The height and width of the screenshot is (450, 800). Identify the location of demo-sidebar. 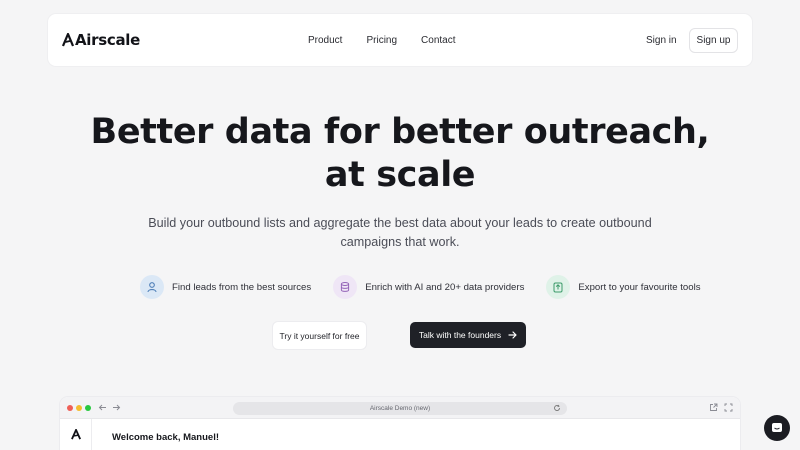
(76, 434).